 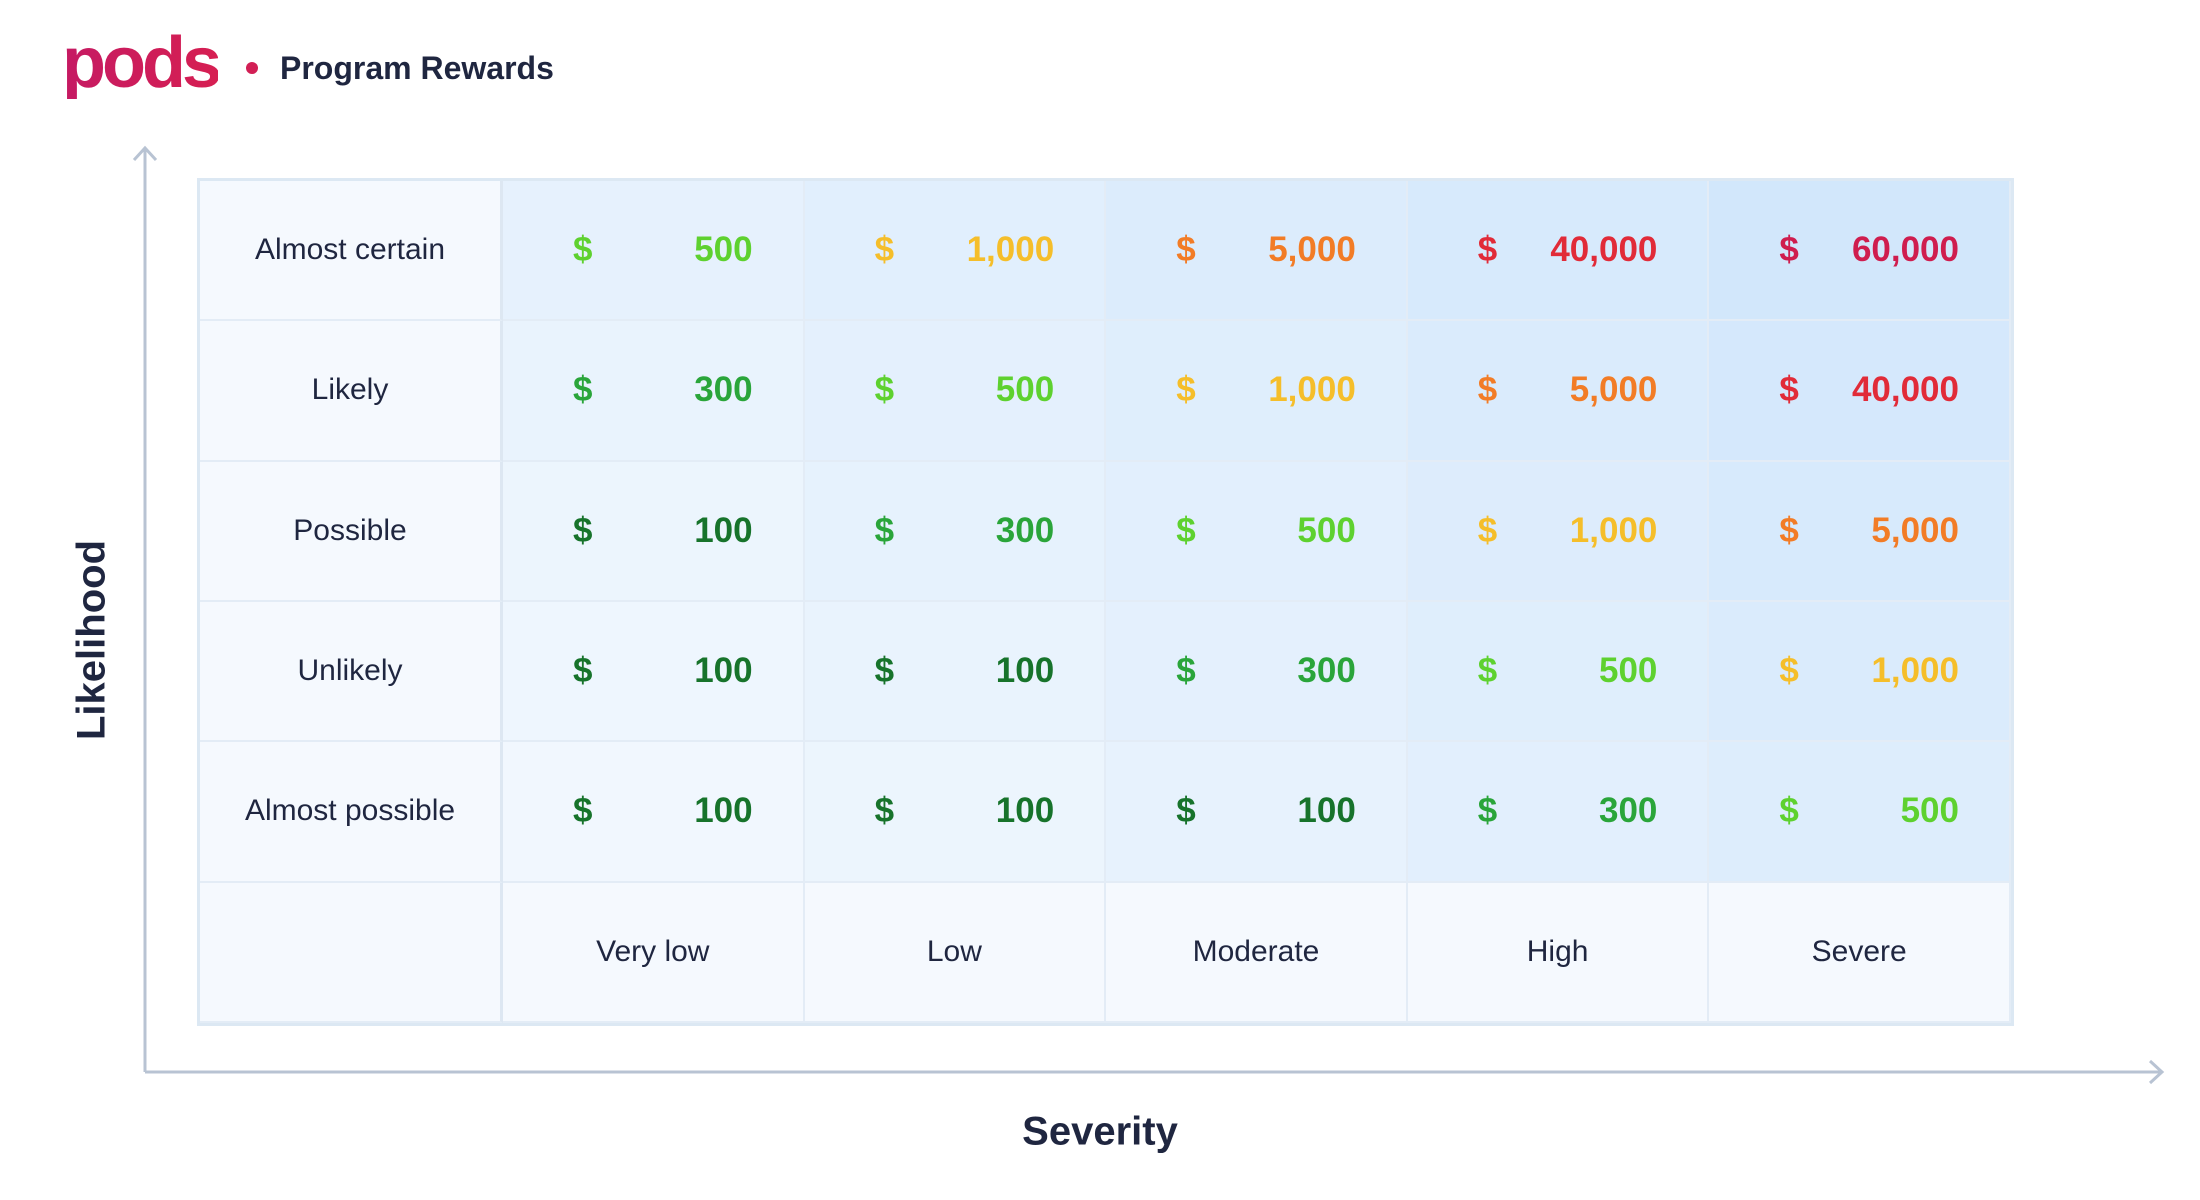 I want to click on y-axis-label: Likelihood, so click(x=91, y=640).